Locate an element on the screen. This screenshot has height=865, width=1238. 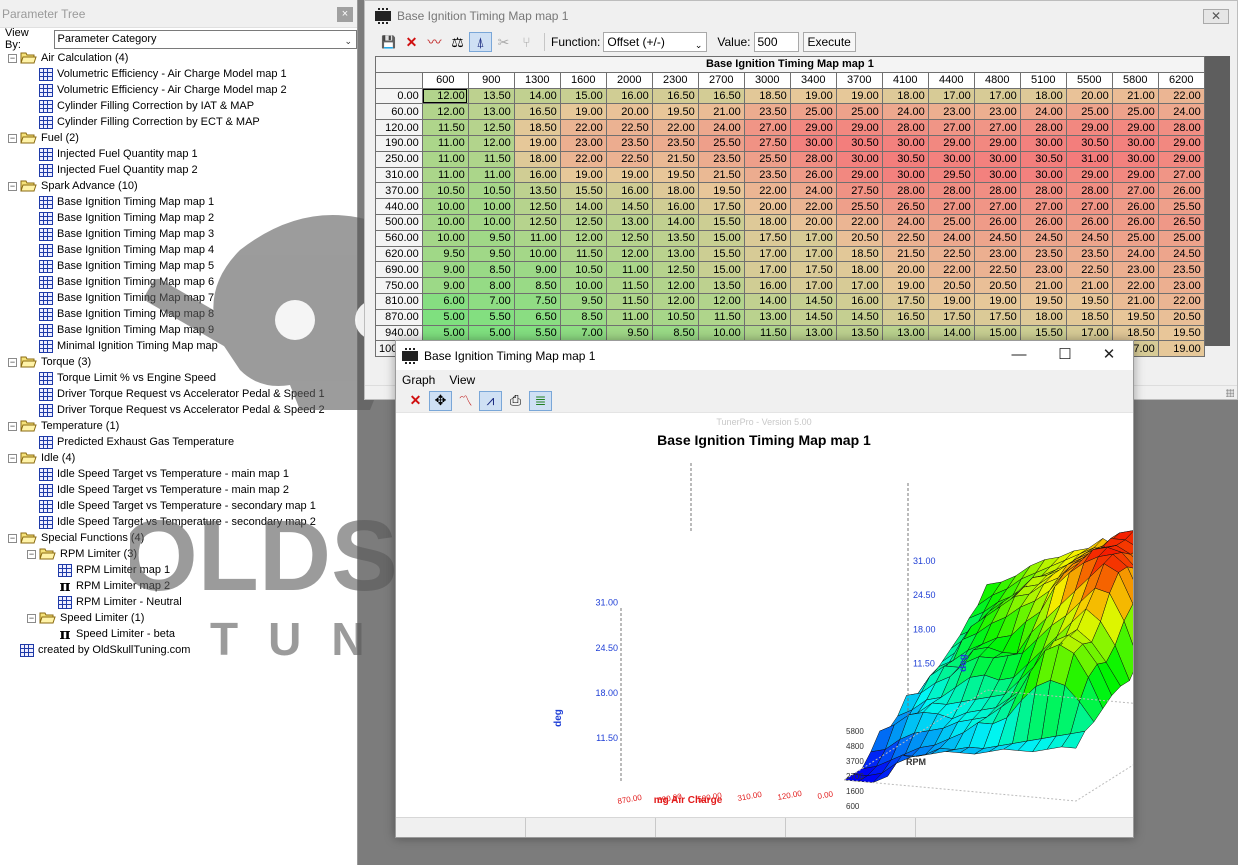
table-cell: 18.00 is located at coordinates (767, 222).